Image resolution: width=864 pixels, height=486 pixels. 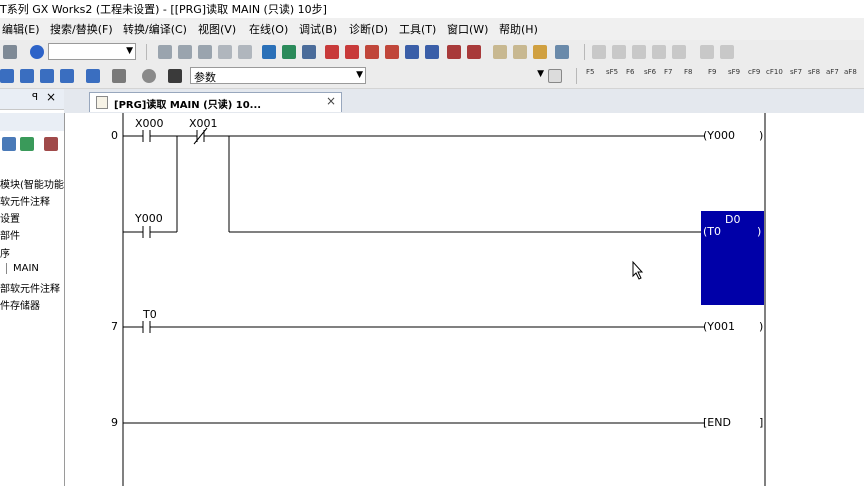 I want to click on timer-coil-t0: (T0, so click(x=712, y=231).